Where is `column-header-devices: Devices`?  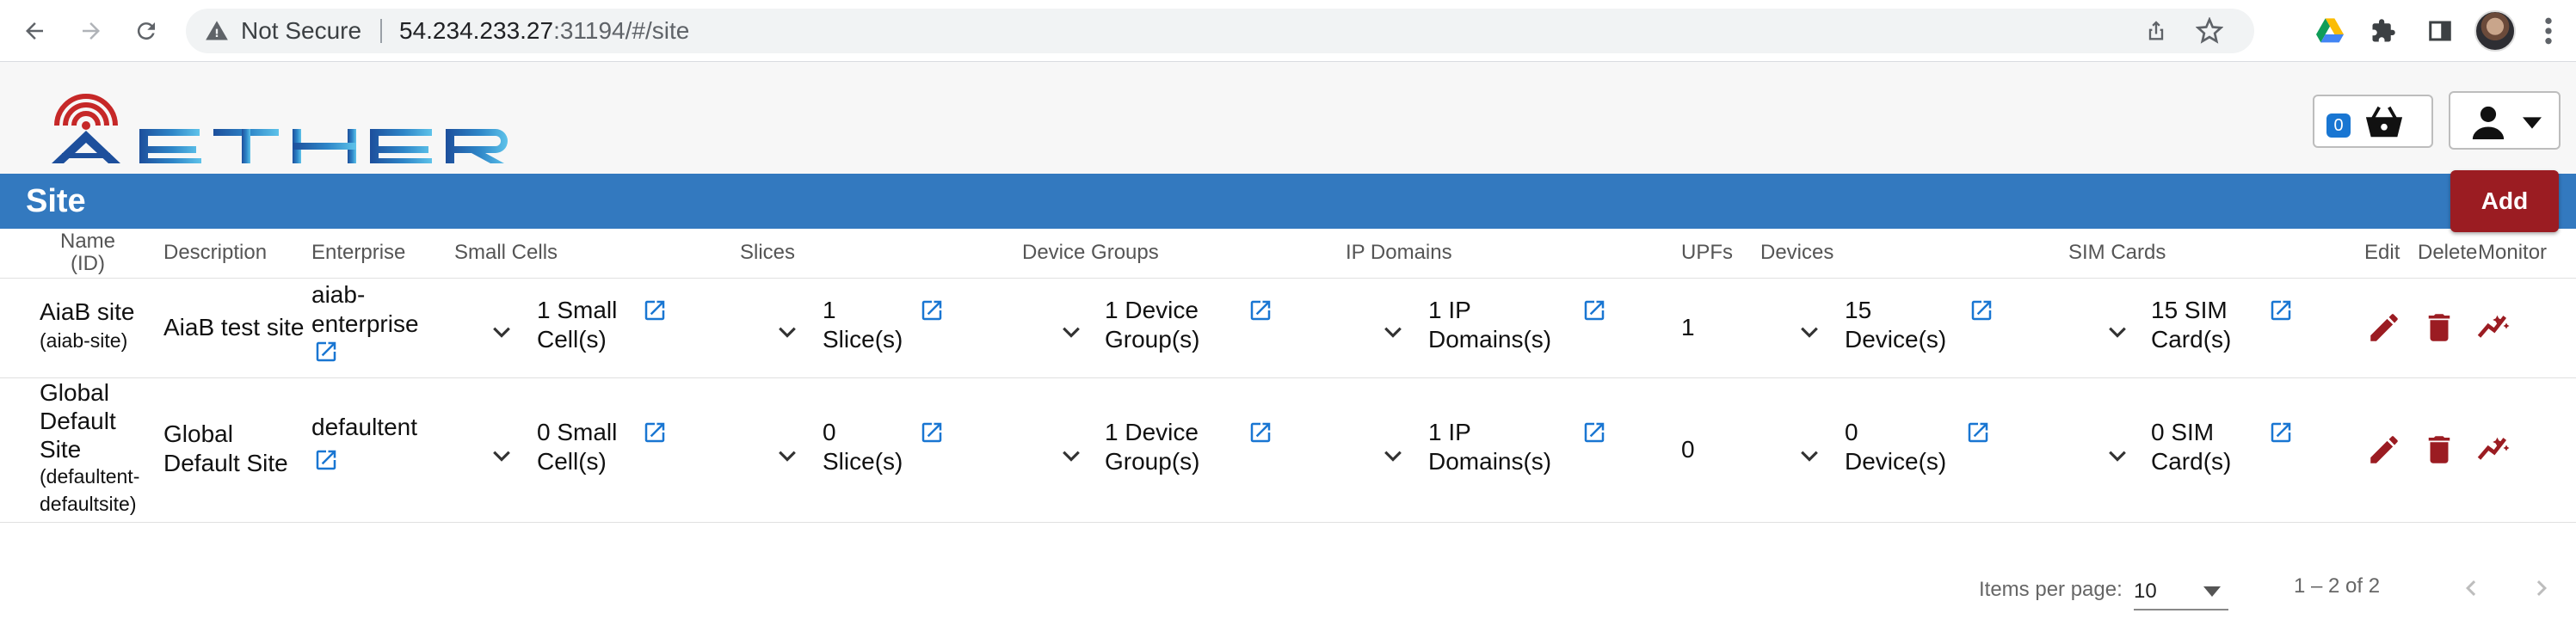 column-header-devices: Devices is located at coordinates (1797, 253).